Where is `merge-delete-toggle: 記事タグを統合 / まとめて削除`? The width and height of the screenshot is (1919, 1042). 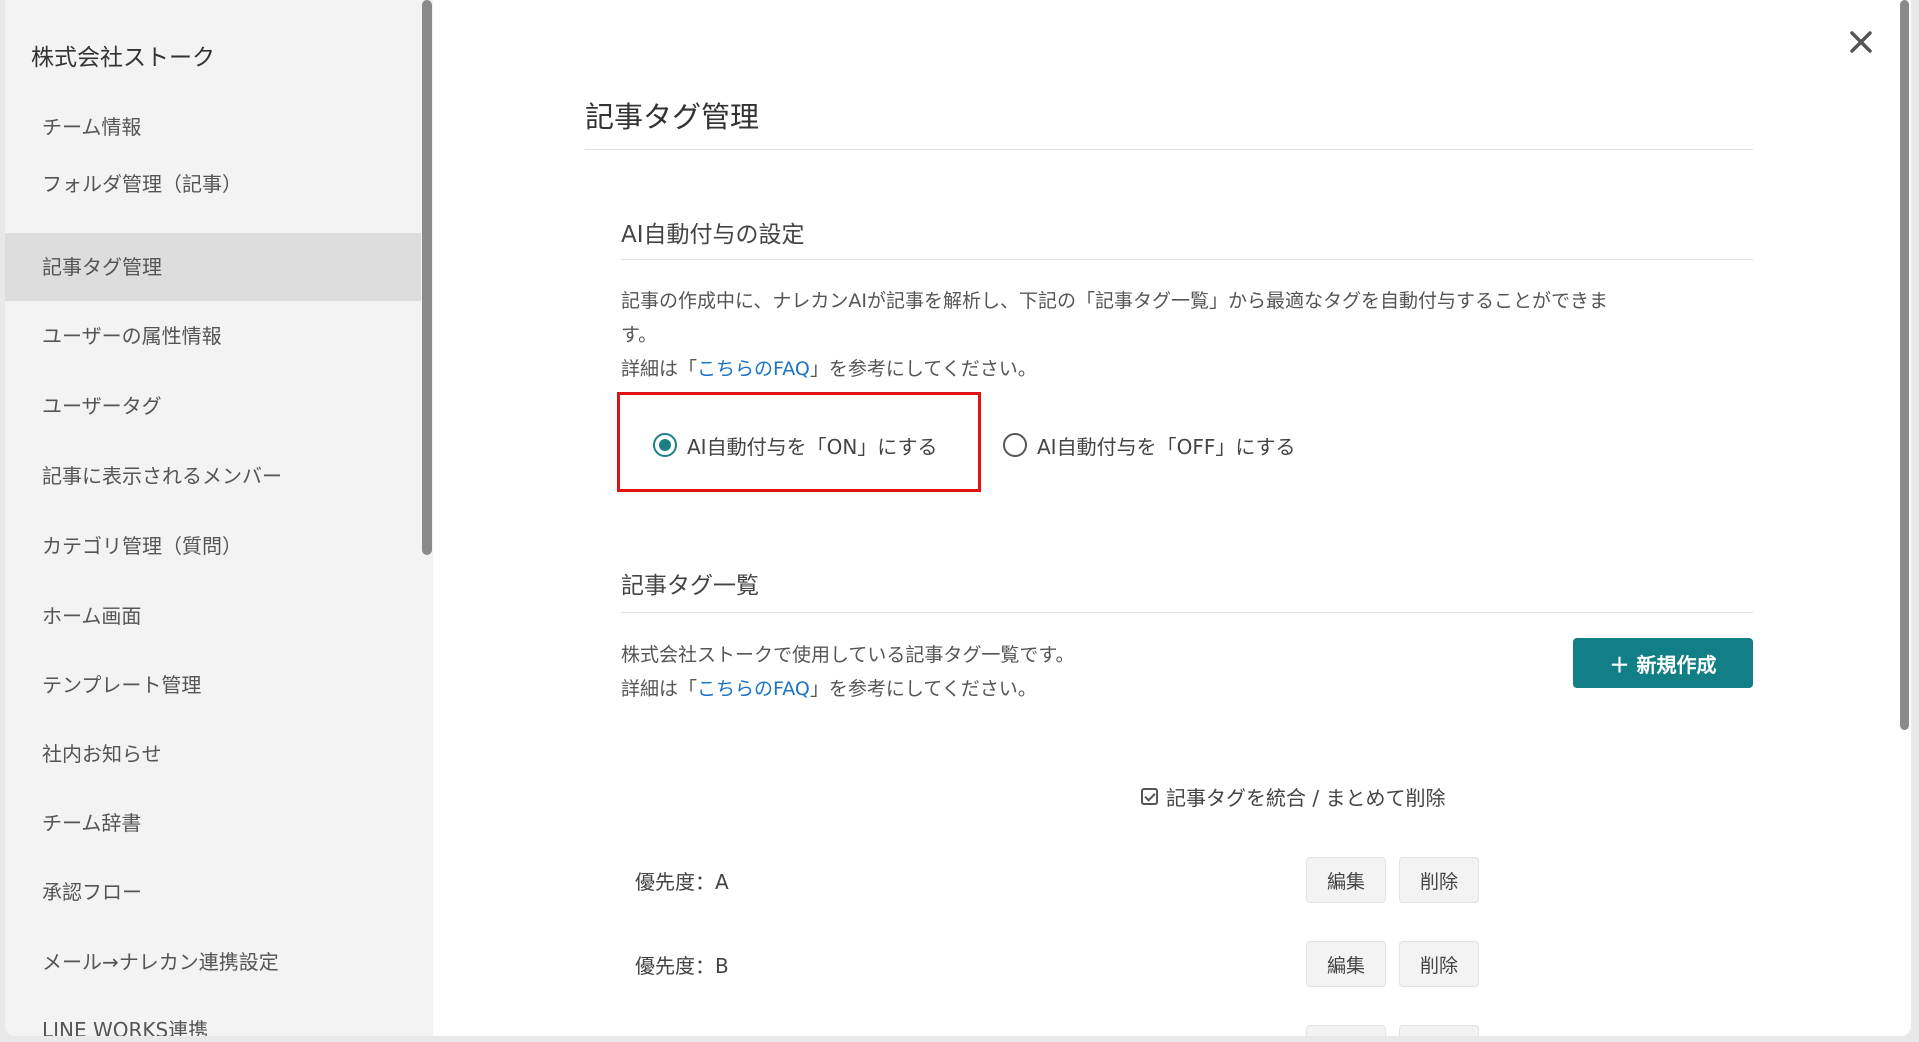
merge-delete-toggle: 記事タグを統合 / まとめて削除 is located at coordinates (1293, 796).